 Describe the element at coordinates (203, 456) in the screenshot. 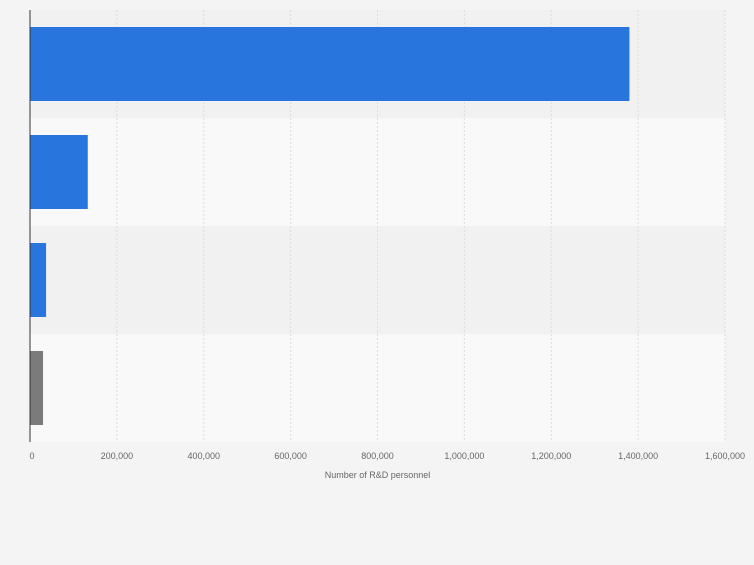

I see `x-tick-label: 400,000` at that location.